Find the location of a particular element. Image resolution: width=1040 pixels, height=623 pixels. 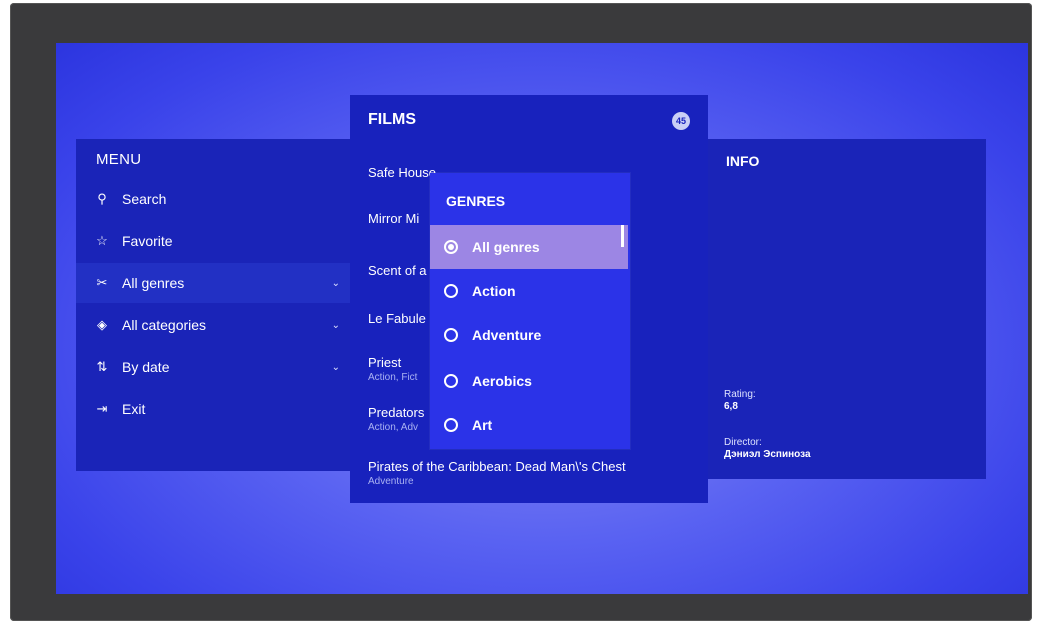

genre-option-label: Action is located at coordinates (494, 291).